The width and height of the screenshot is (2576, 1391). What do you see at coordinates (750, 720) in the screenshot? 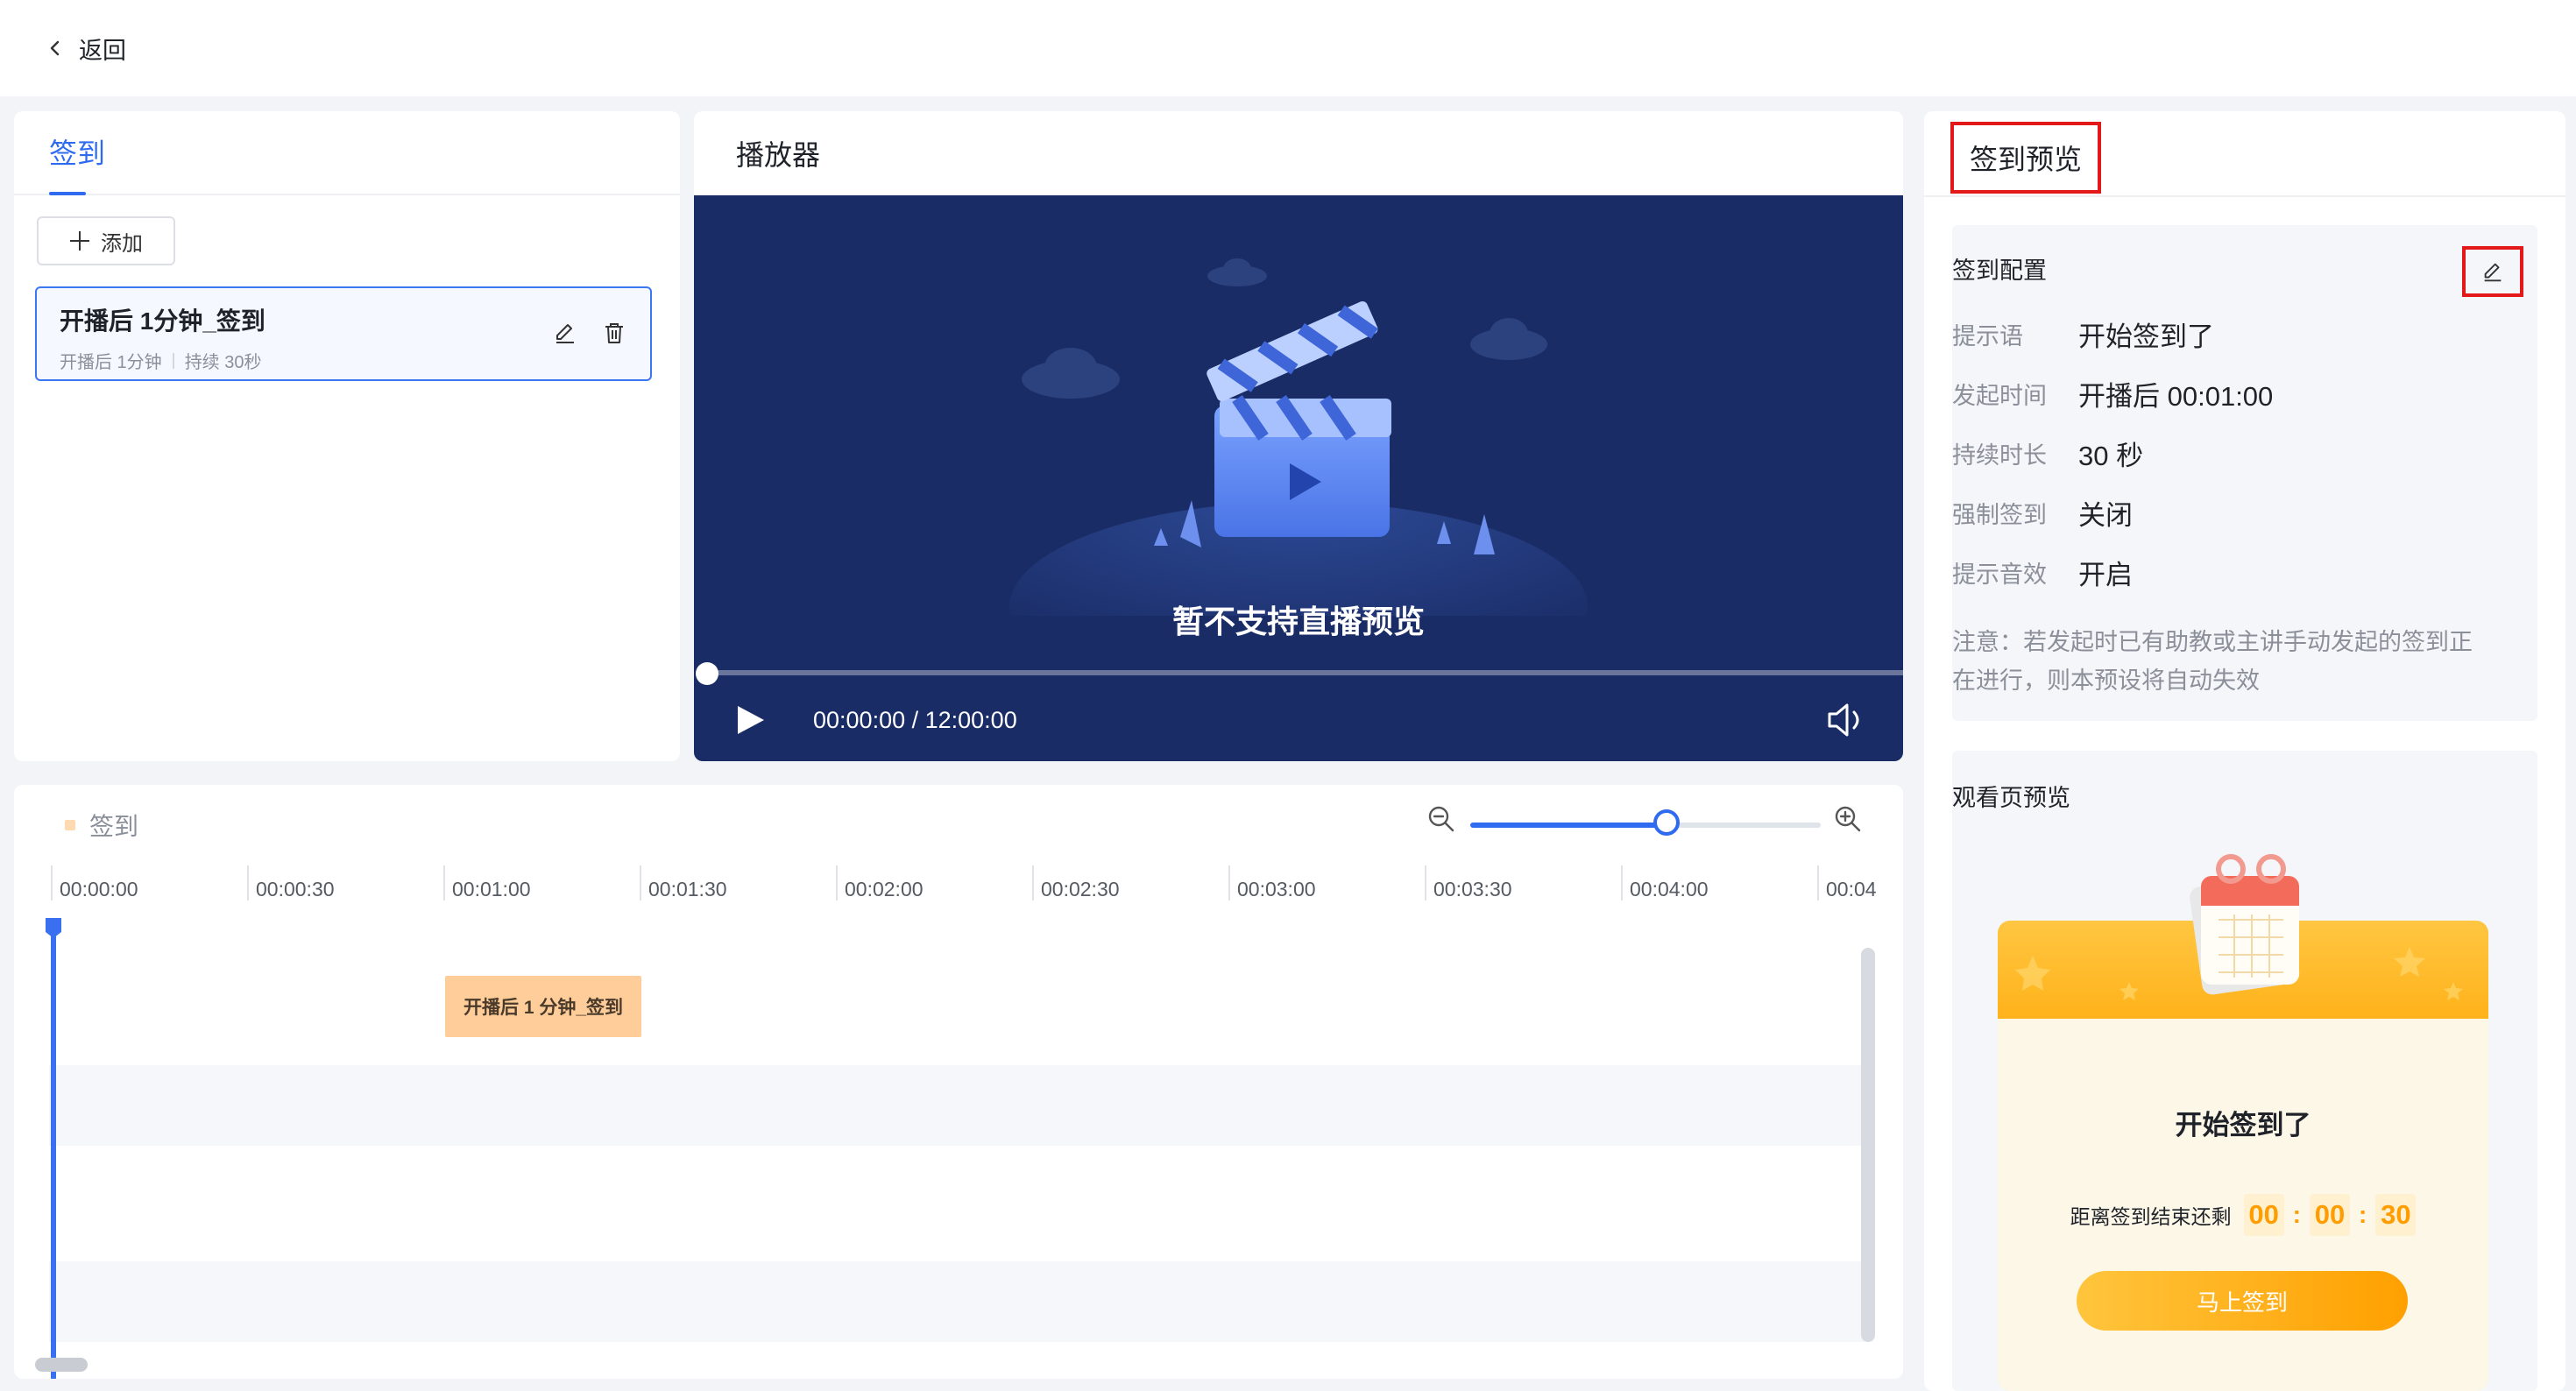
I see `play-icon` at bounding box center [750, 720].